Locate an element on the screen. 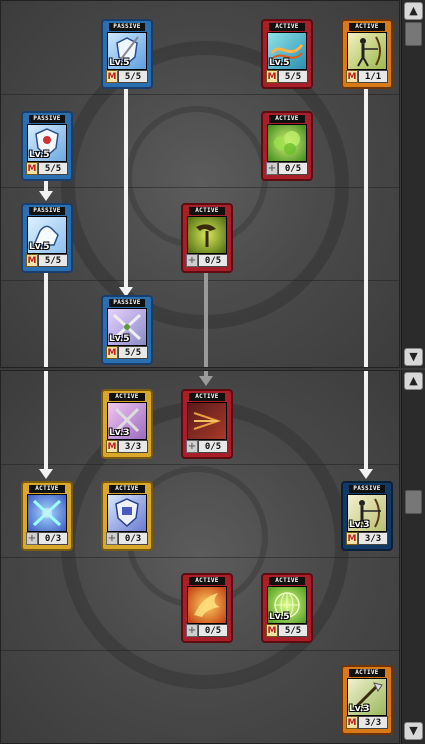  skill-slot: PASSIVE Lv.3 M 3/3 is located at coordinates (367, 516).